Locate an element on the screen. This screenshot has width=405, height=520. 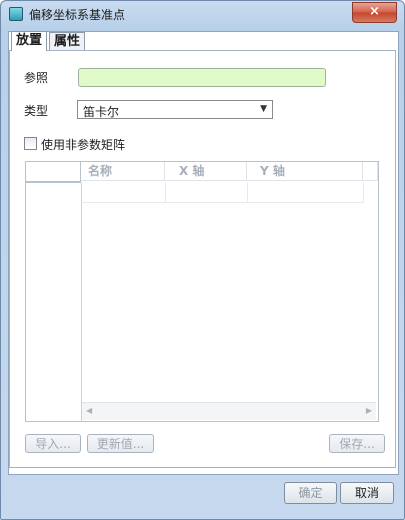
window-title: 偏移坐标系基准点 is located at coordinates (77, 15).